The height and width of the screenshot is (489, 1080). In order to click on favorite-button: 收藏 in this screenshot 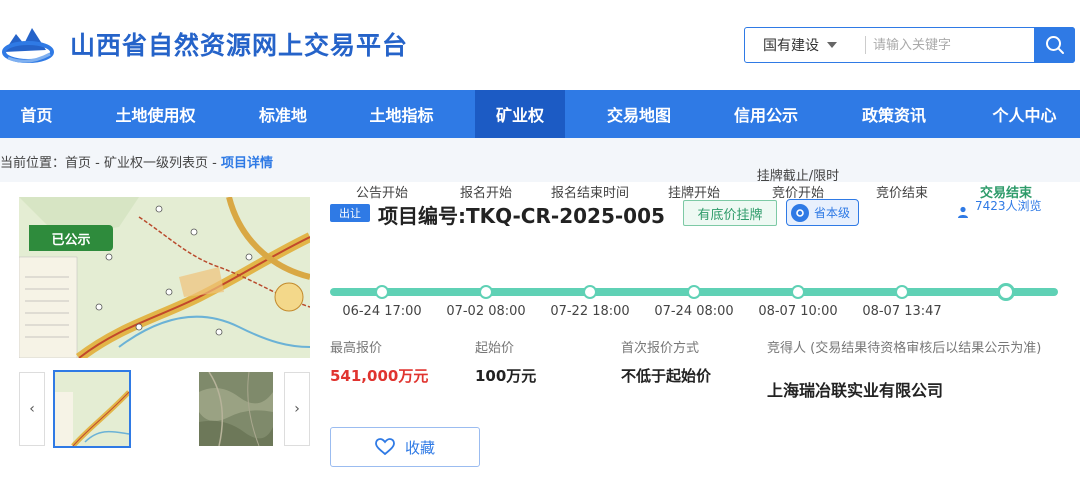, I will do `click(405, 447)`.